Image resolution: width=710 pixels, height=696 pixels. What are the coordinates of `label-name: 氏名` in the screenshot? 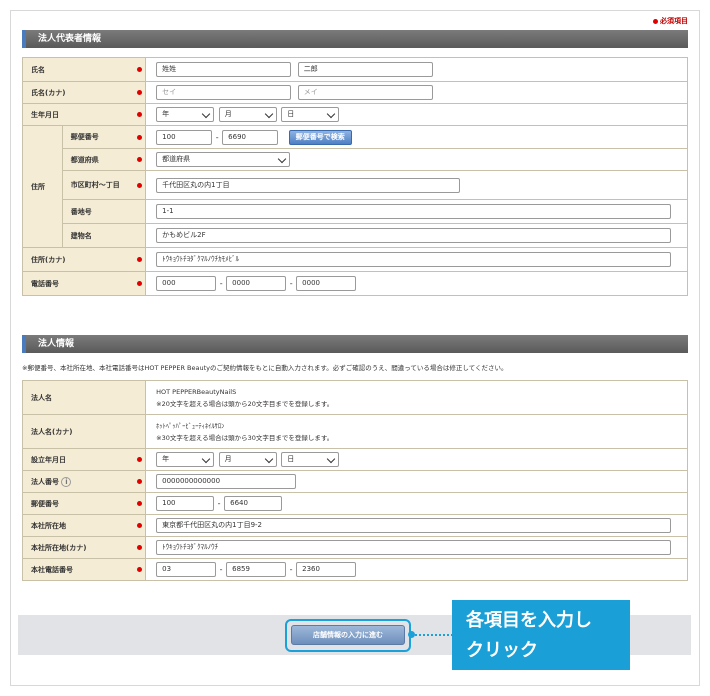 It's located at (77, 69).